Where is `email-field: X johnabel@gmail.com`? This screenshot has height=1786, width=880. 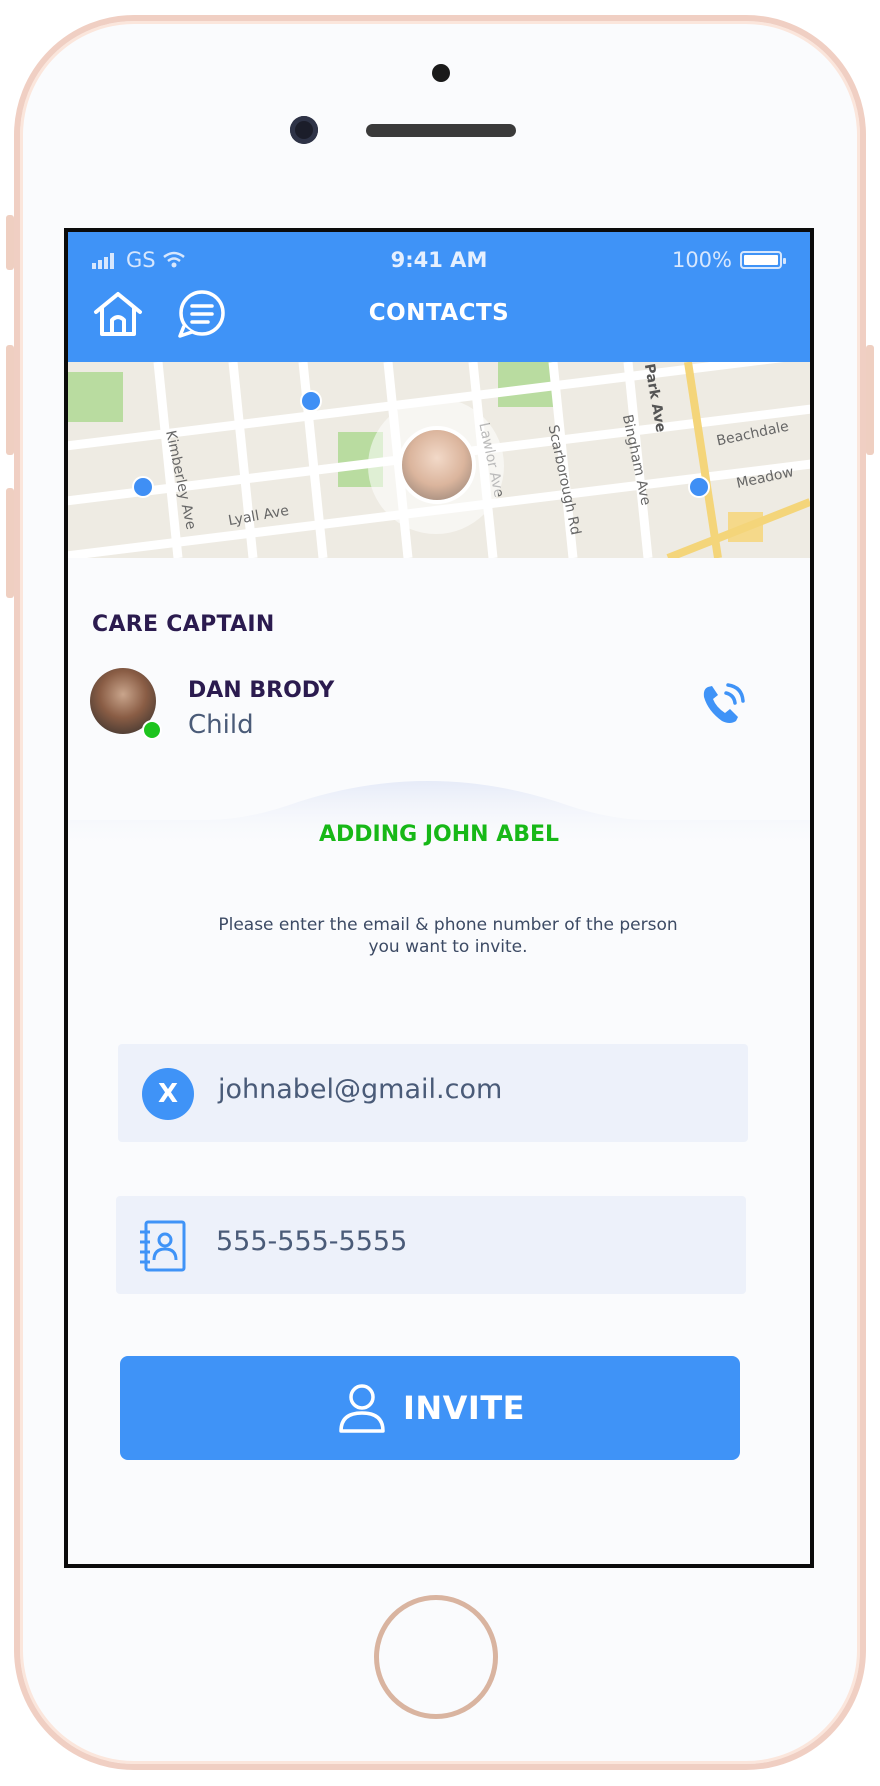
email-field: X johnabel@gmail.com is located at coordinates (433, 1093).